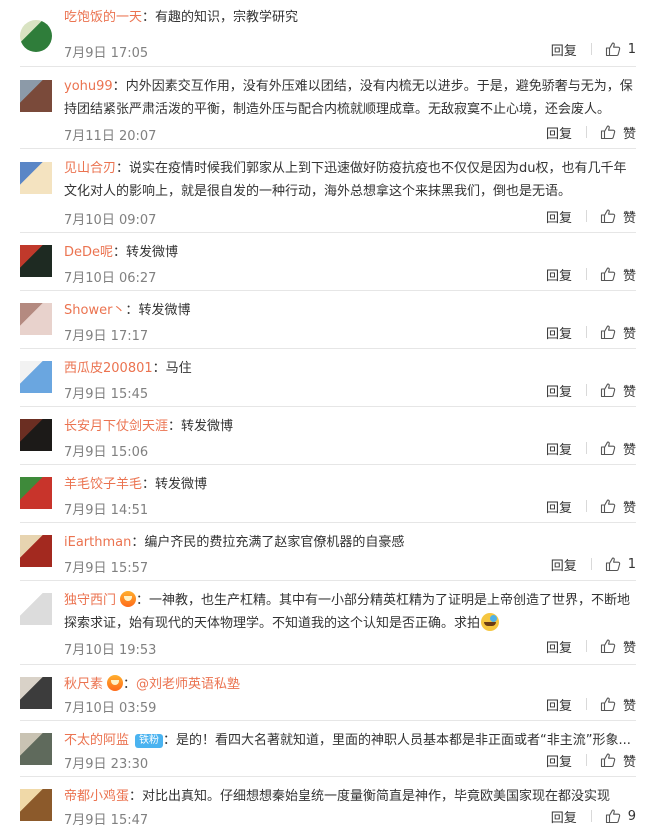 Image resolution: width=656 pixels, height=838 pixels. What do you see at coordinates (350, 484) in the screenshot?
I see `comment-text-block: 羊毛饺子羊毛：转发微博` at bounding box center [350, 484].